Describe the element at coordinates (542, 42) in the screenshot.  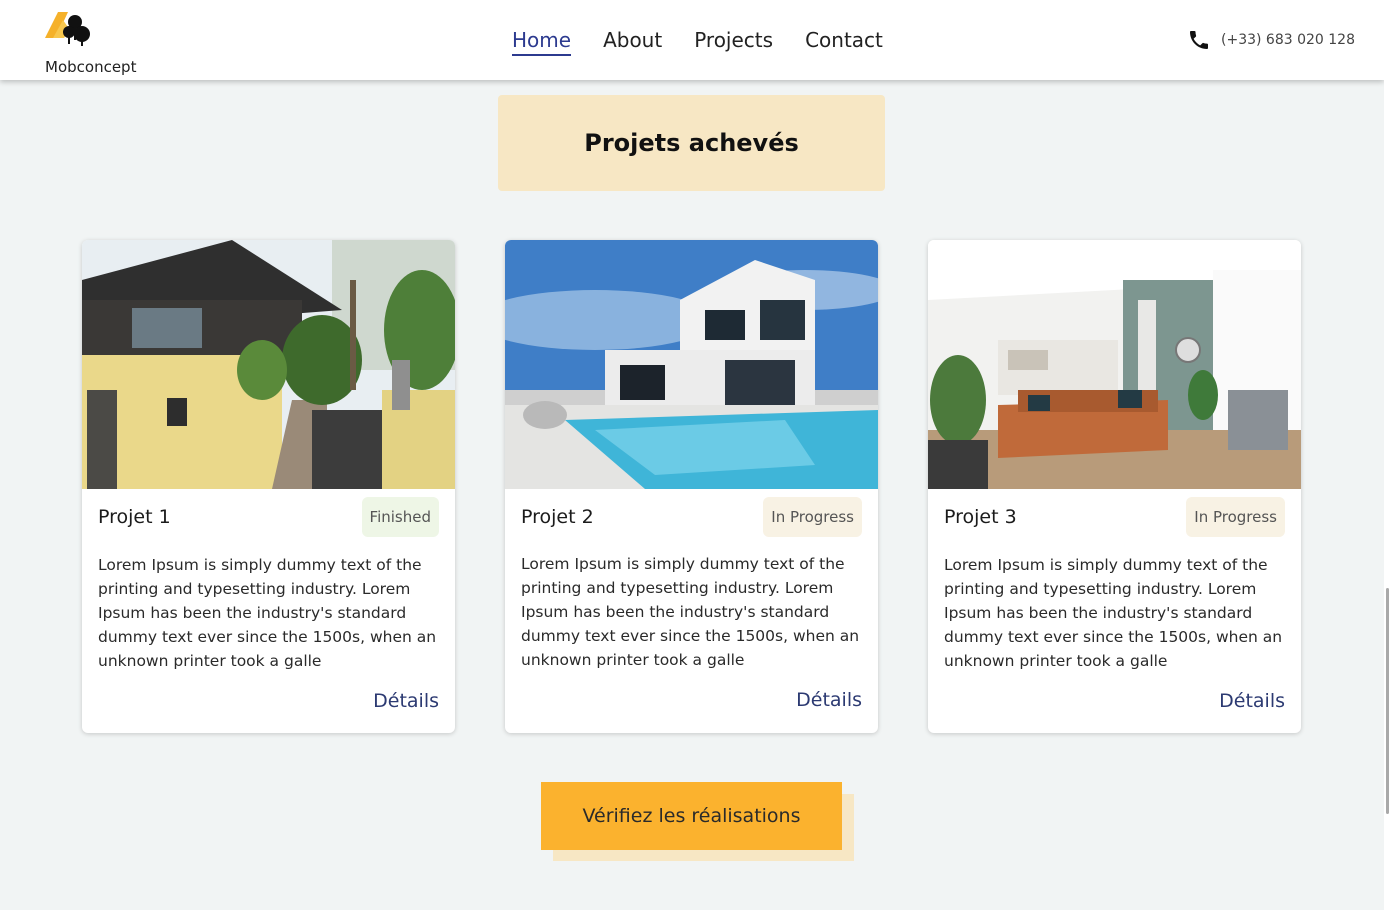
I see `nav-home: Home` at that location.